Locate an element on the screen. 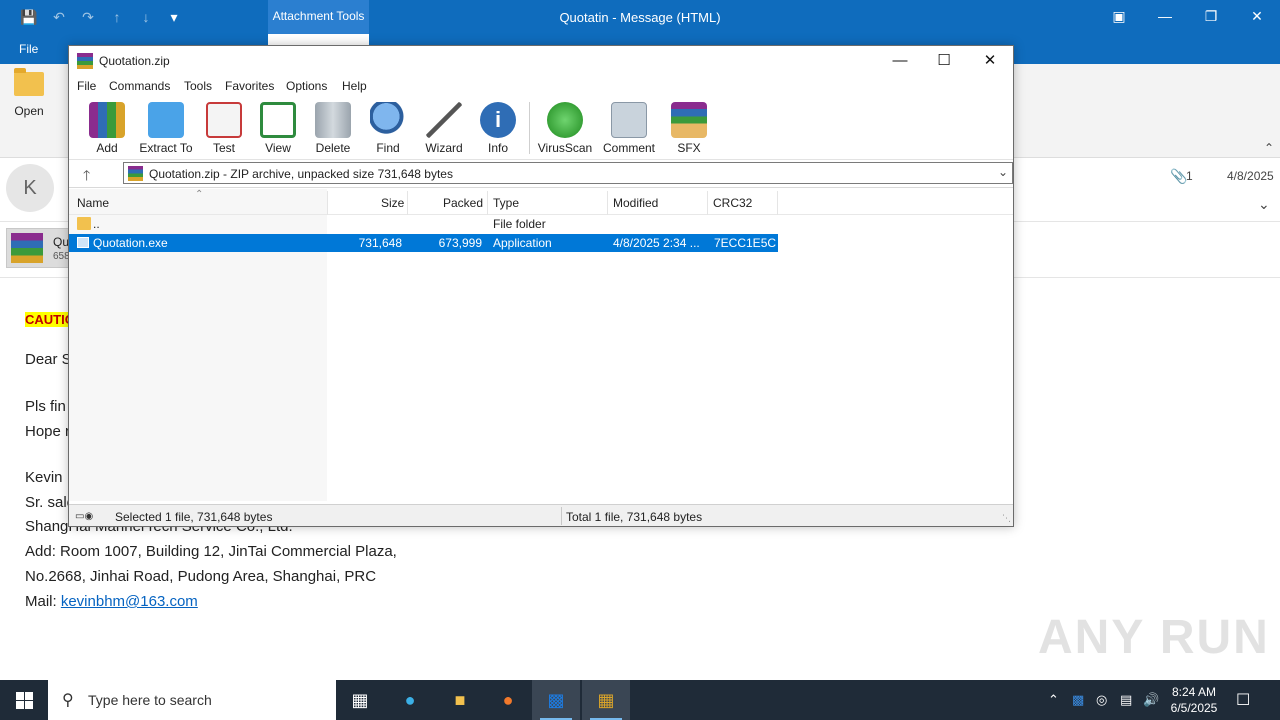 This screenshot has width=1280, height=720. menu-file: File is located at coordinates (86, 86).